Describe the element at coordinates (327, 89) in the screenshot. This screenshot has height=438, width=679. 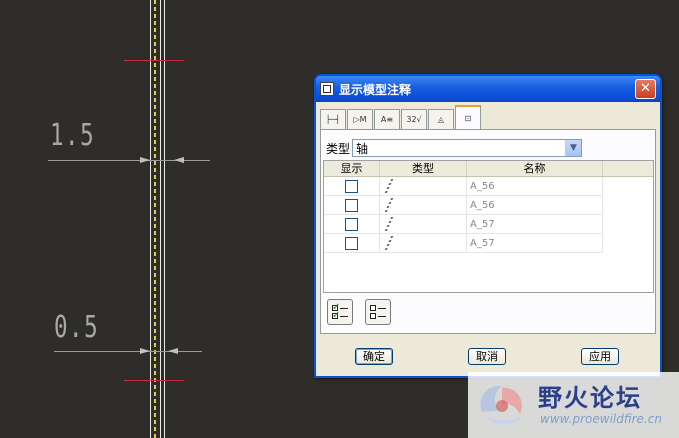
I see `window-icon` at that location.